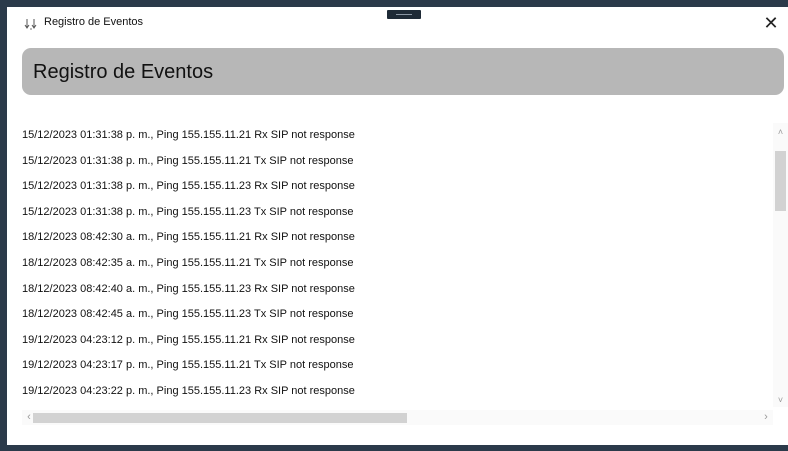  I want to click on vertical-scrollbar: ˄ ˅, so click(780, 265).